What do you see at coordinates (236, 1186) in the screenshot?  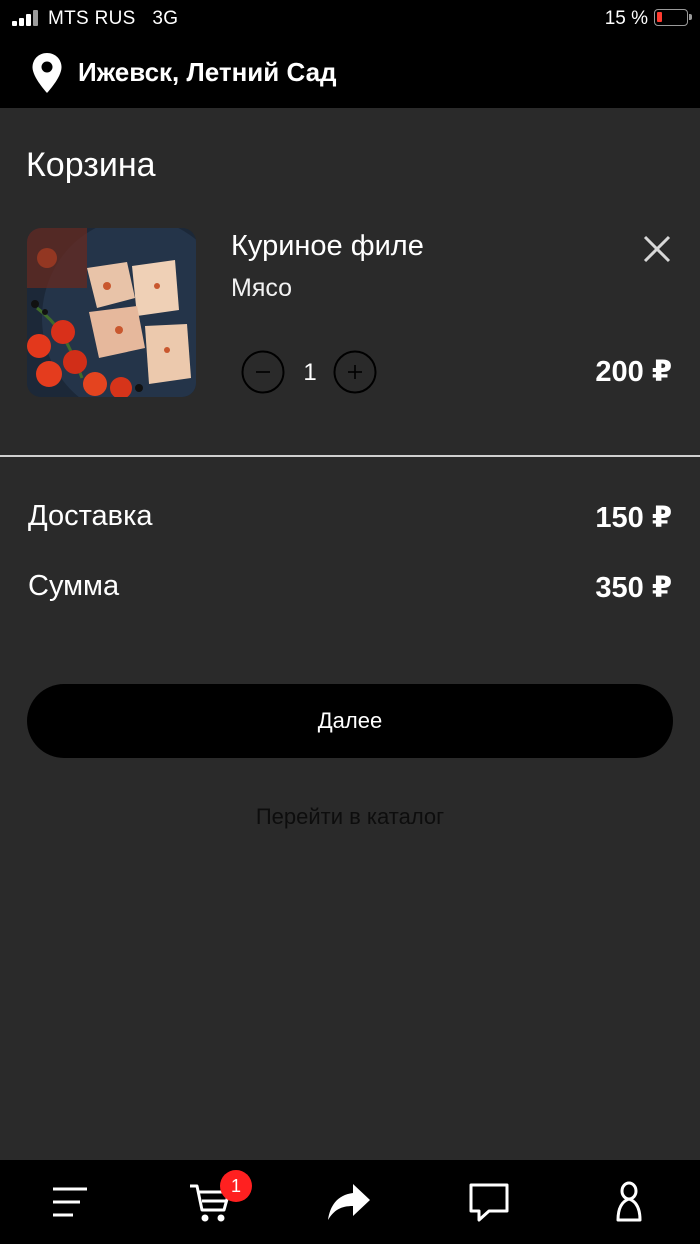 I see `cart-badge: 1` at bounding box center [236, 1186].